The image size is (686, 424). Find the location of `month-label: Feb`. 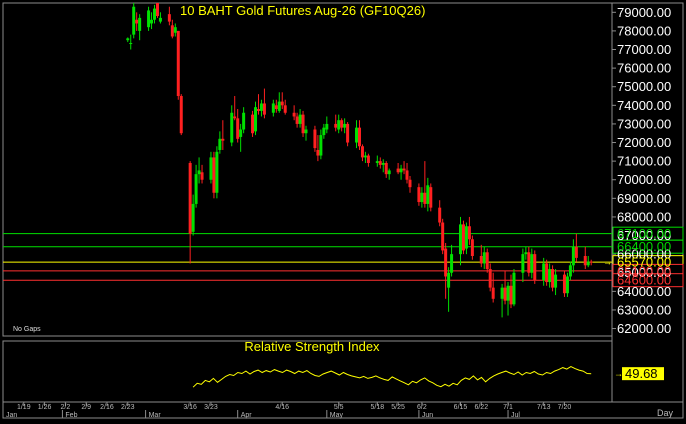

month-label: Feb is located at coordinates (71, 415).